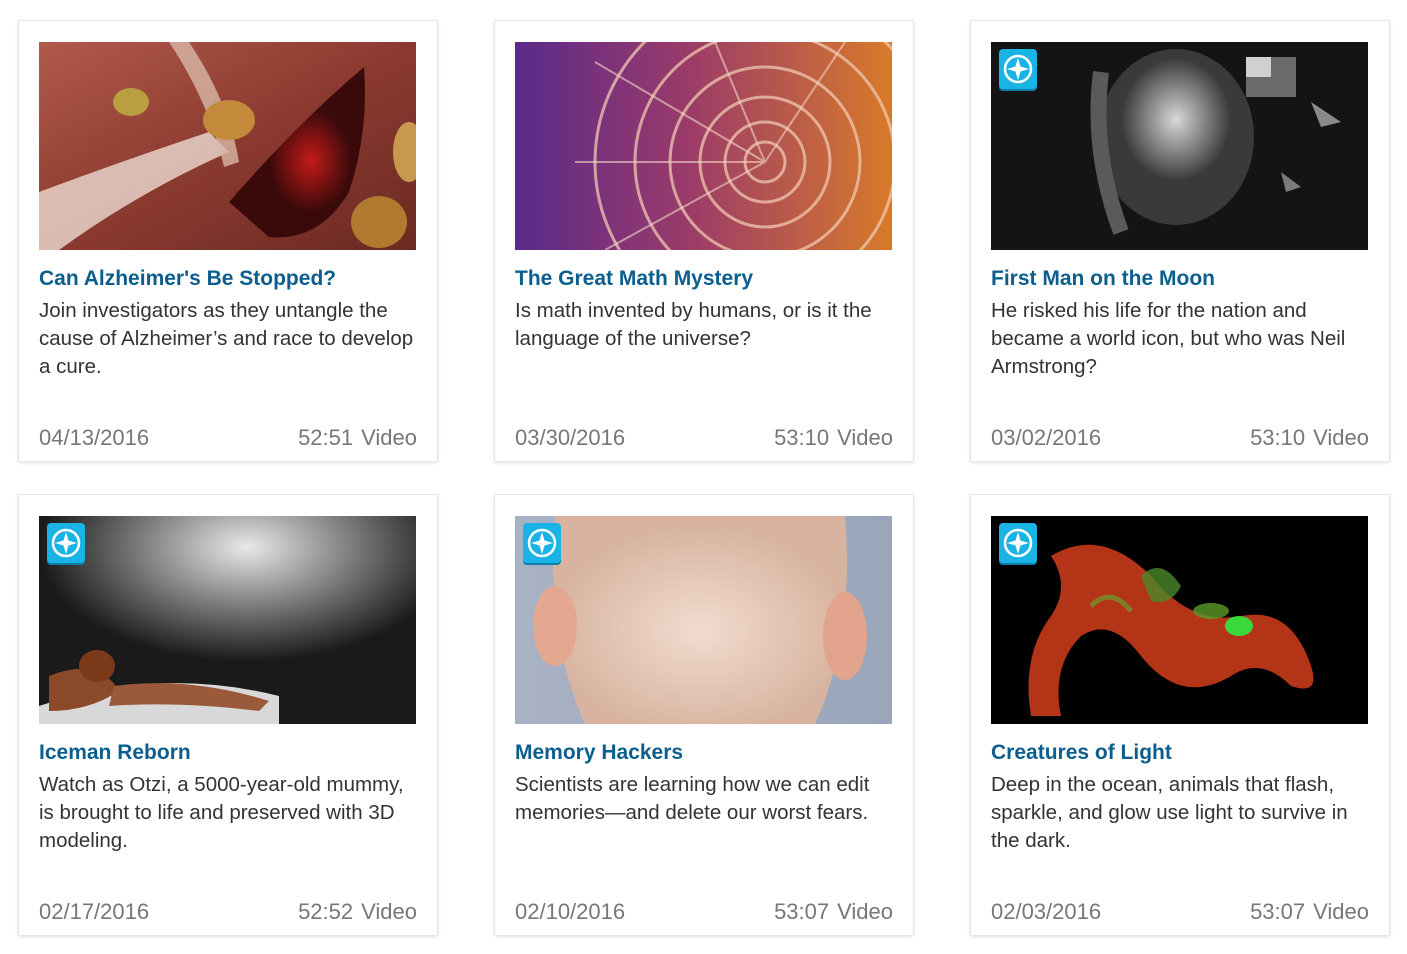 The image size is (1407, 954). Describe the element at coordinates (703, 620) in the screenshot. I see `video-thumbnail-memory-hackers` at that location.